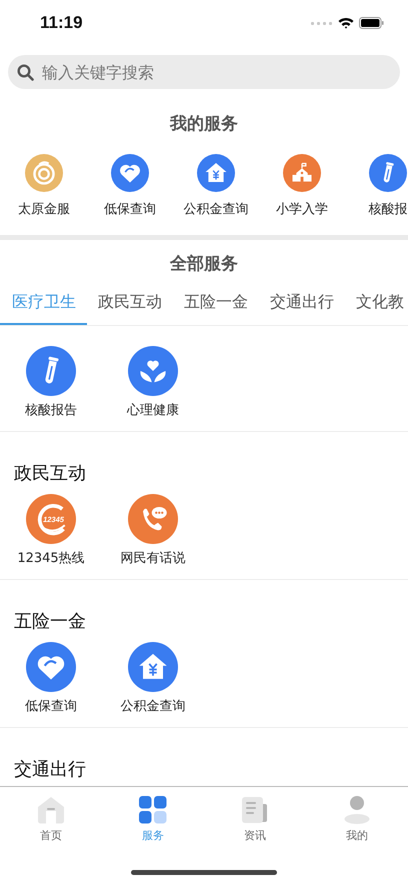 The width and height of the screenshot is (408, 883). Describe the element at coordinates (153, 810) in the screenshot. I see `grid-icon` at that location.